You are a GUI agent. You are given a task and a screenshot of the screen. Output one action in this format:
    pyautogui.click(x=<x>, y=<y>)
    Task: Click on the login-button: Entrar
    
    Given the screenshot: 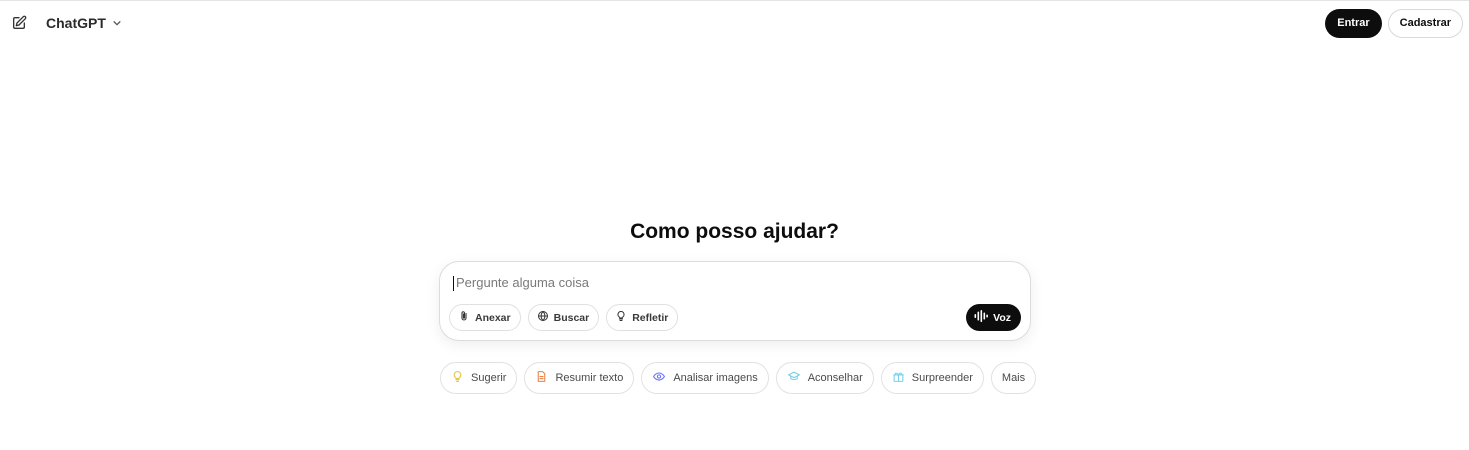 What is the action you would take?
    pyautogui.click(x=1353, y=23)
    